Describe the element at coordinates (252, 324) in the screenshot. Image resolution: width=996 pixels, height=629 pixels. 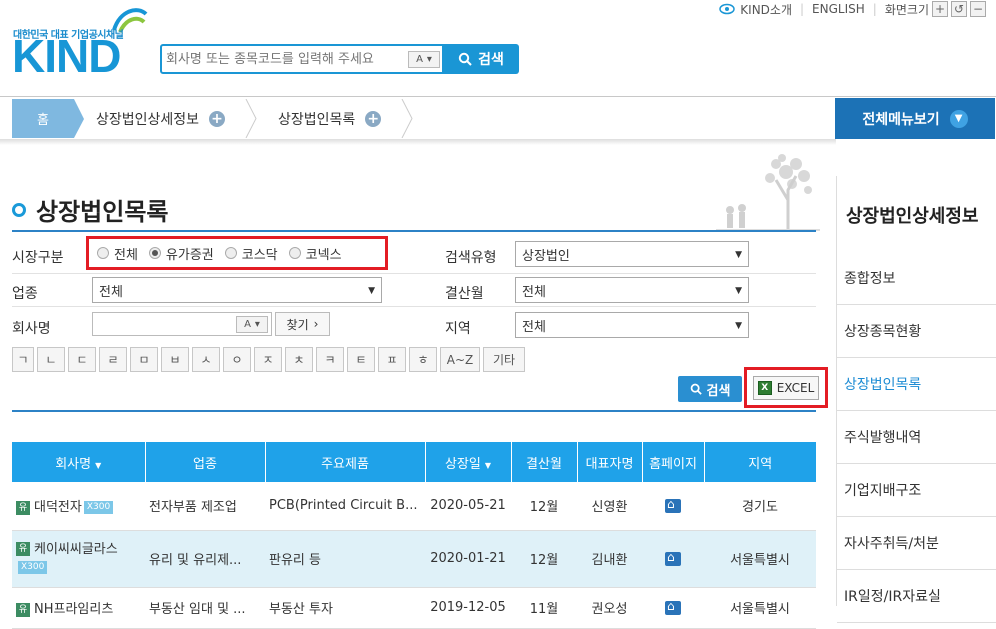
I see `company-a-toggle: A ▾` at that location.